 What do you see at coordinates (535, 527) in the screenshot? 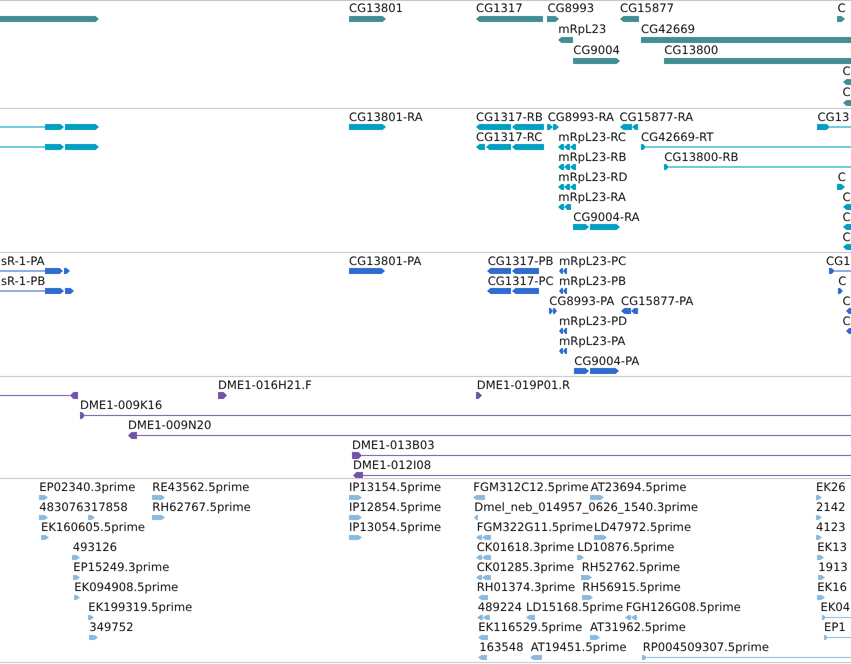
I see `feature-label: FGM322G11.5prime` at bounding box center [535, 527].